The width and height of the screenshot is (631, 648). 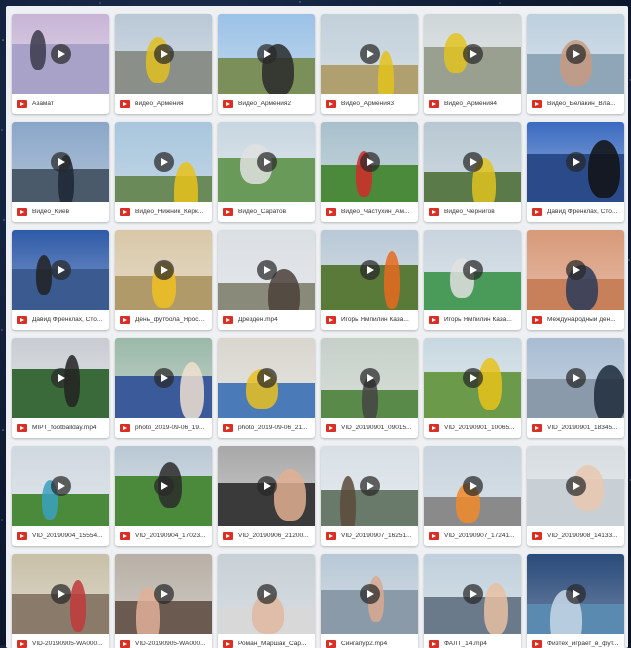 I want to click on video-file-card: MIPT_footballday.mp4, so click(x=60, y=388).